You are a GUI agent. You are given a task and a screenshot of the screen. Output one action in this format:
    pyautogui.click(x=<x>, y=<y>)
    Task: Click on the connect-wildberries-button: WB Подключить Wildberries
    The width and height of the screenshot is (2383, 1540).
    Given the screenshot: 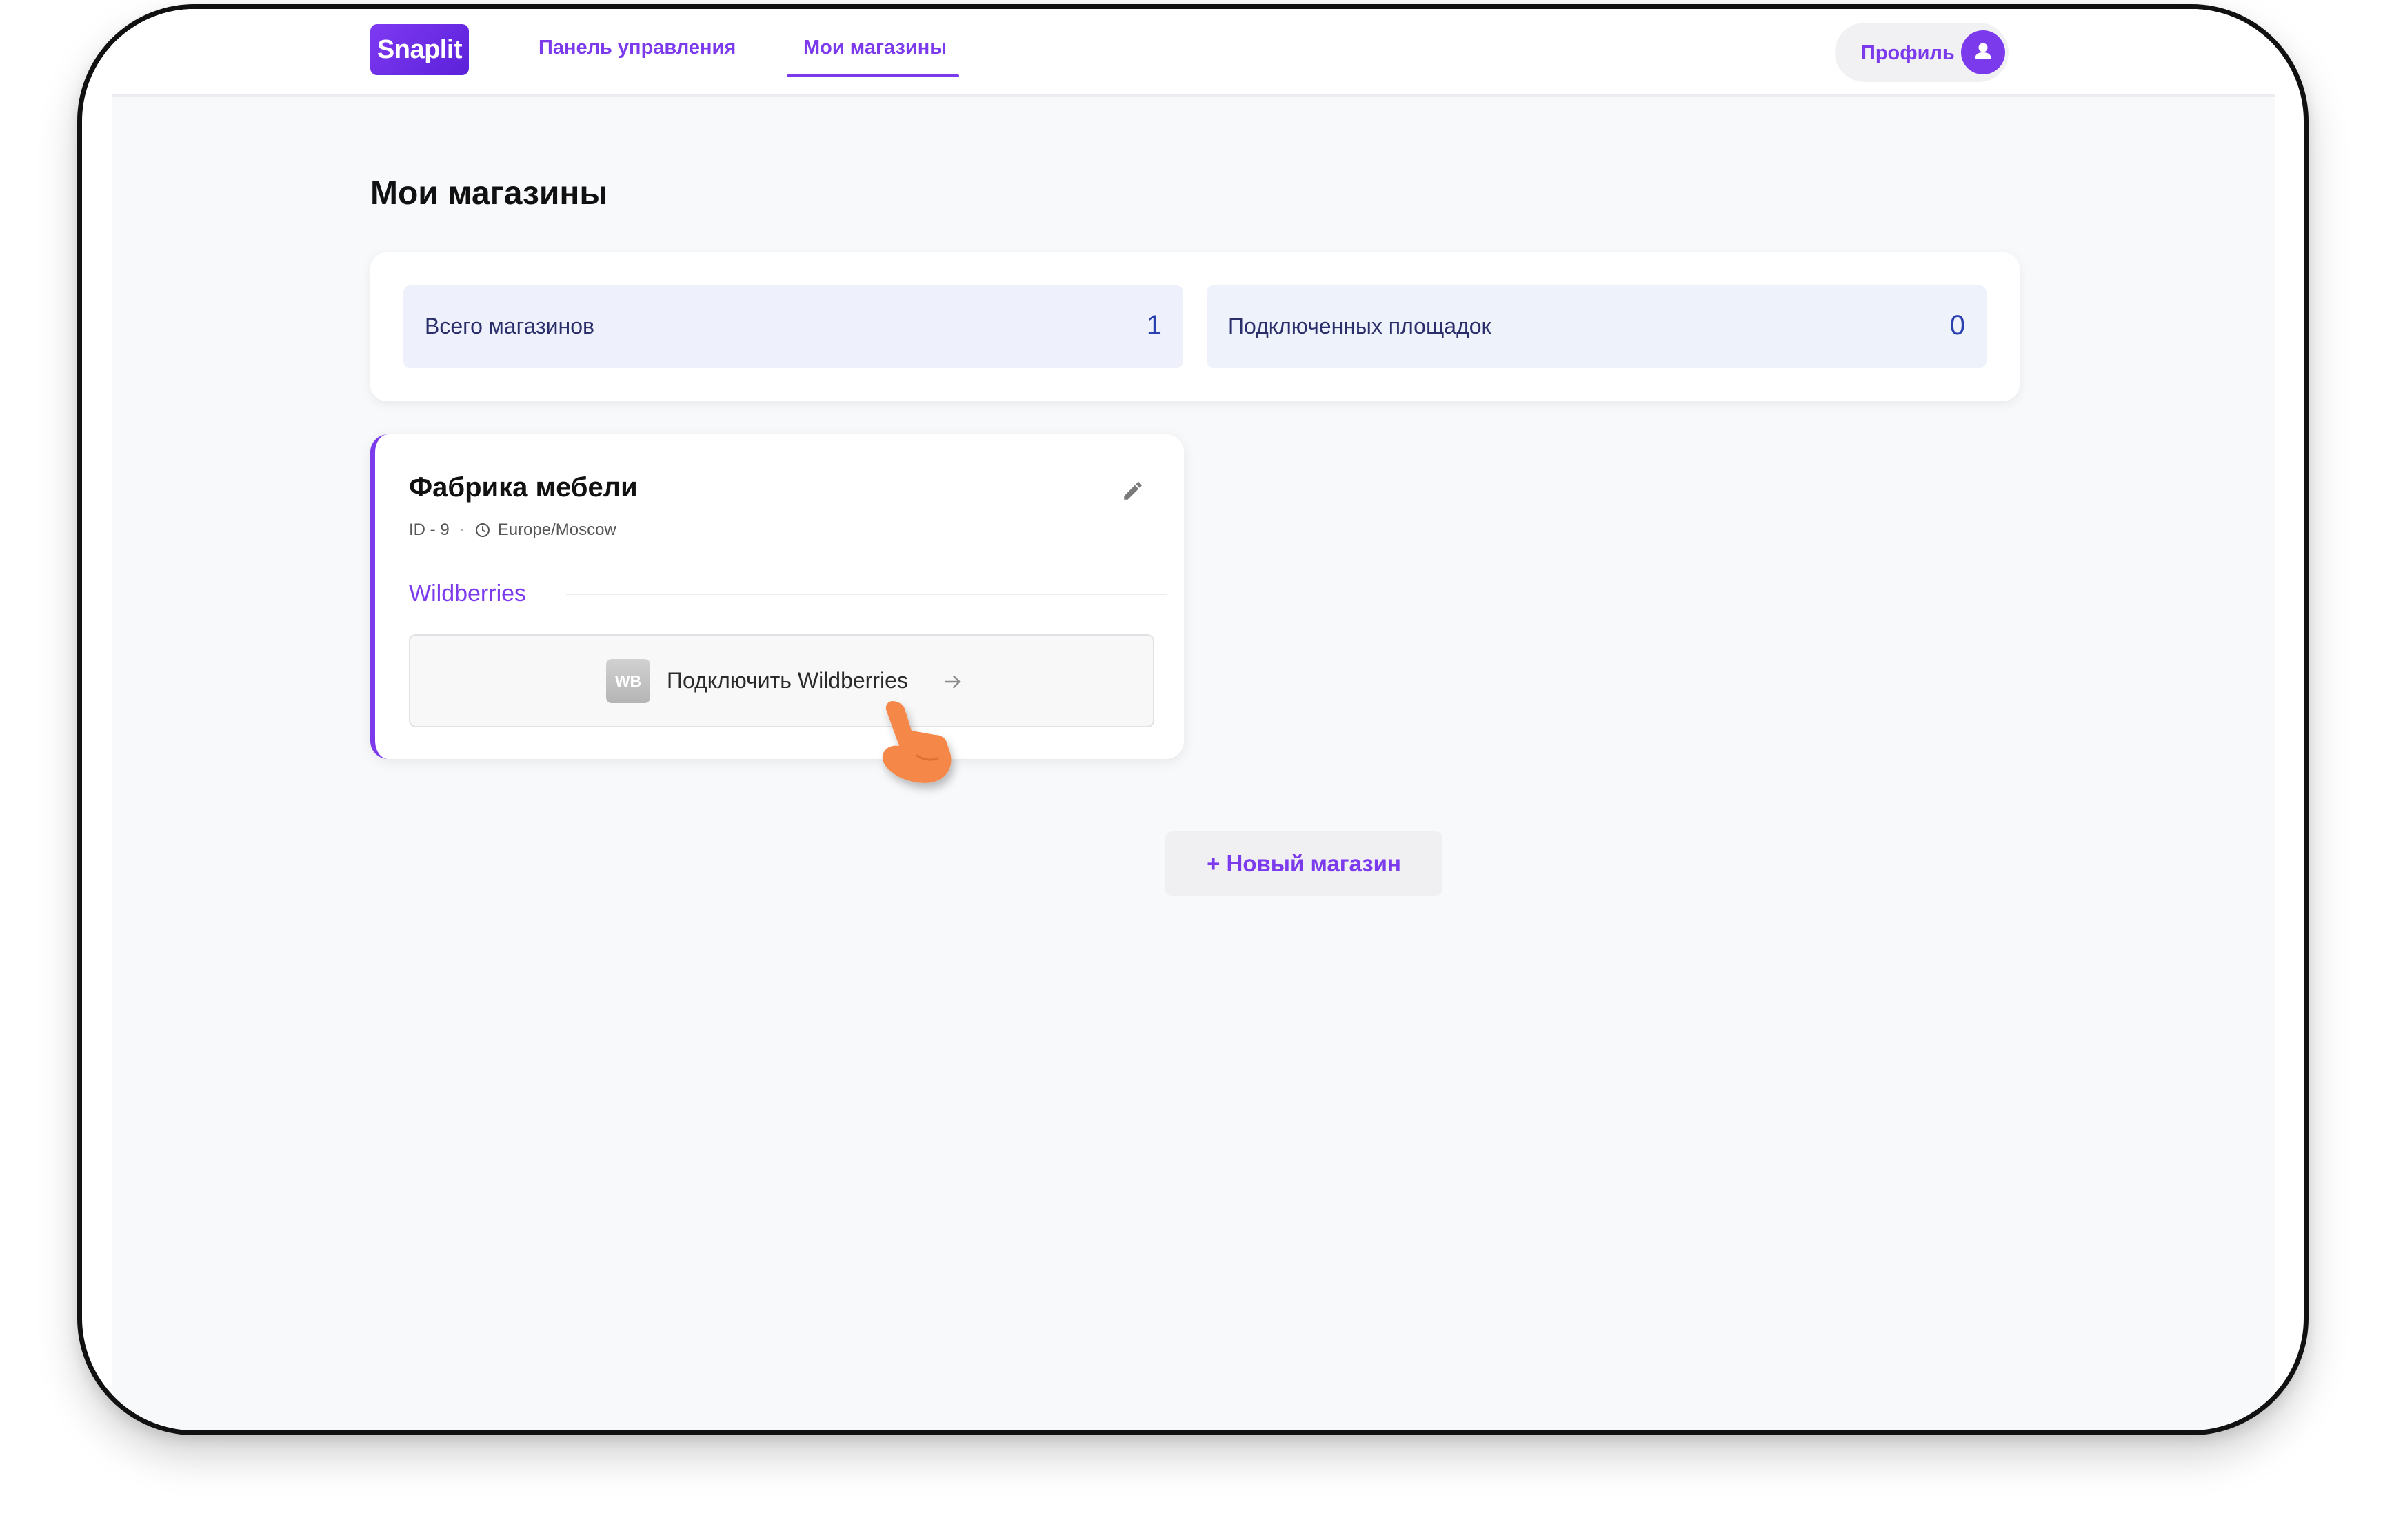 What is the action you would take?
    pyautogui.click(x=781, y=681)
    